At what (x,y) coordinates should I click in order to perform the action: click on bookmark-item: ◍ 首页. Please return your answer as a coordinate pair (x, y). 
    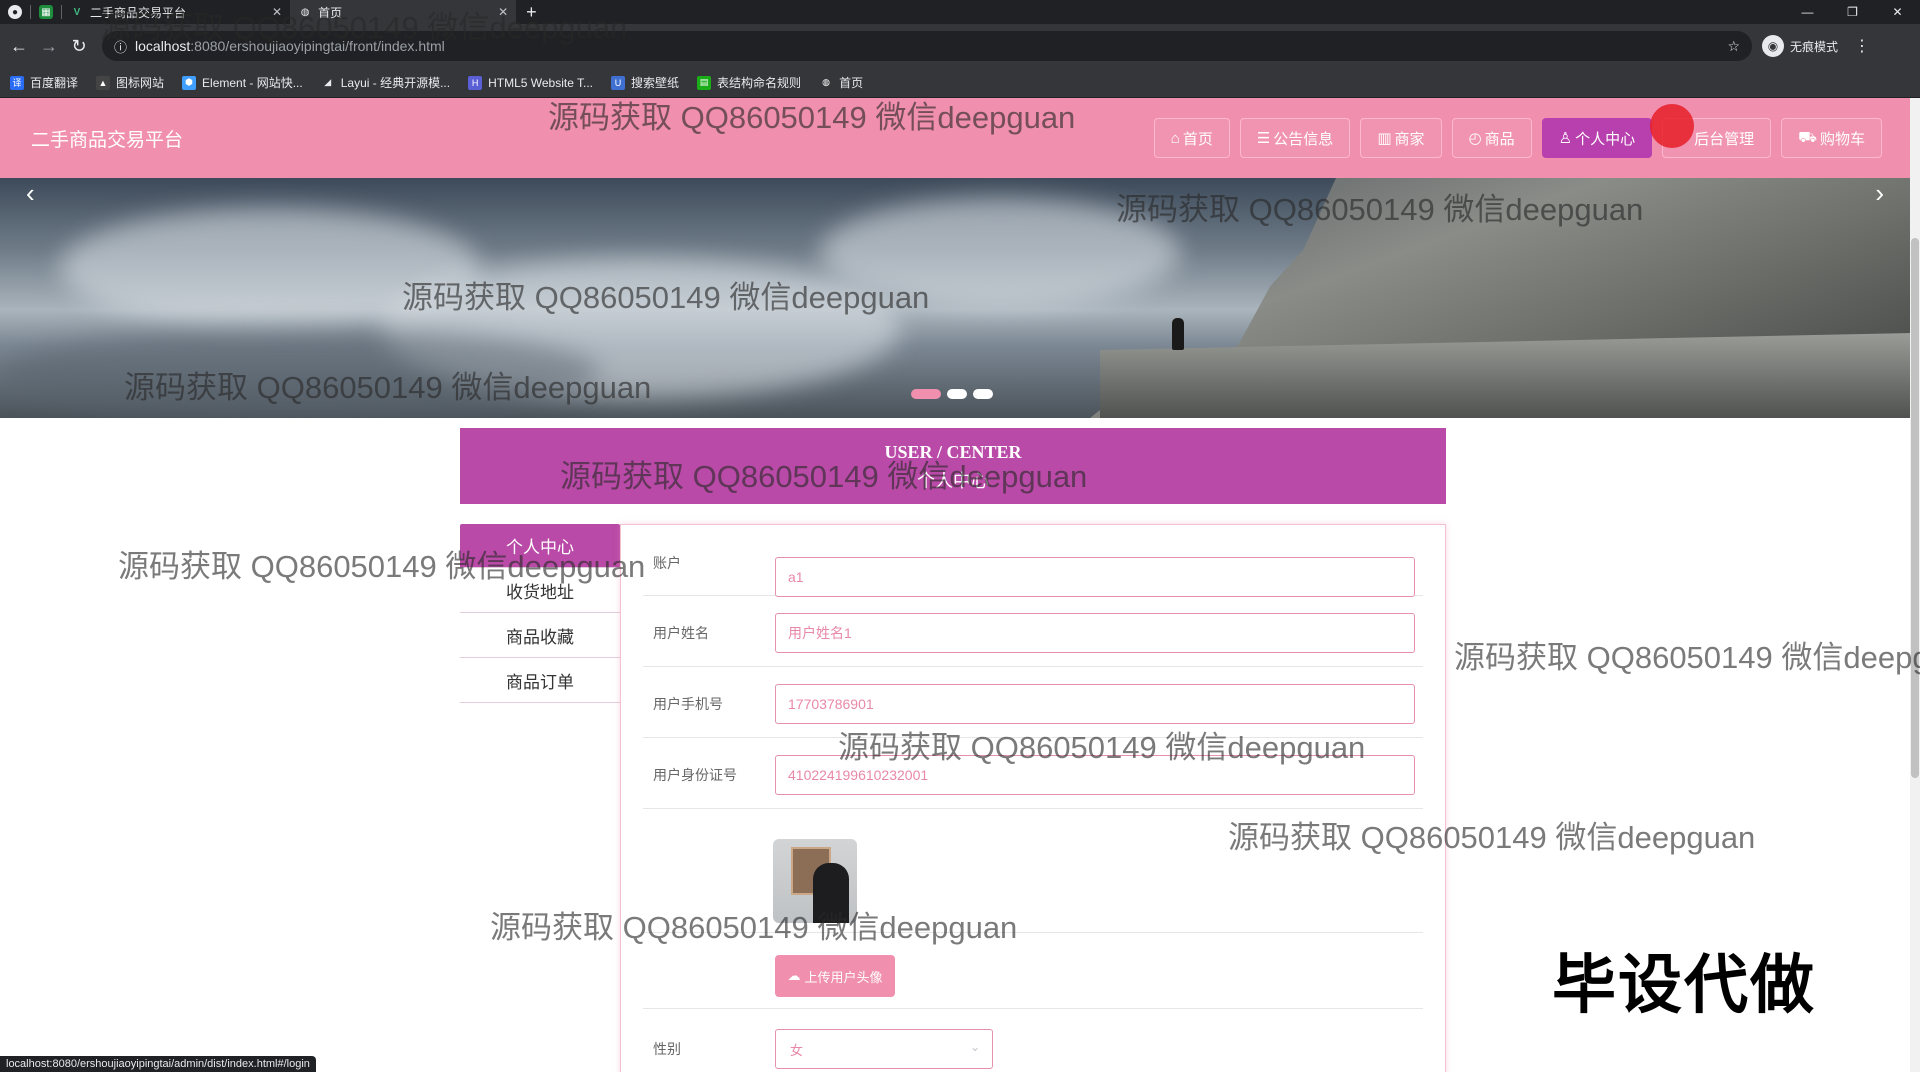
    Looking at the image, I should click on (841, 82).